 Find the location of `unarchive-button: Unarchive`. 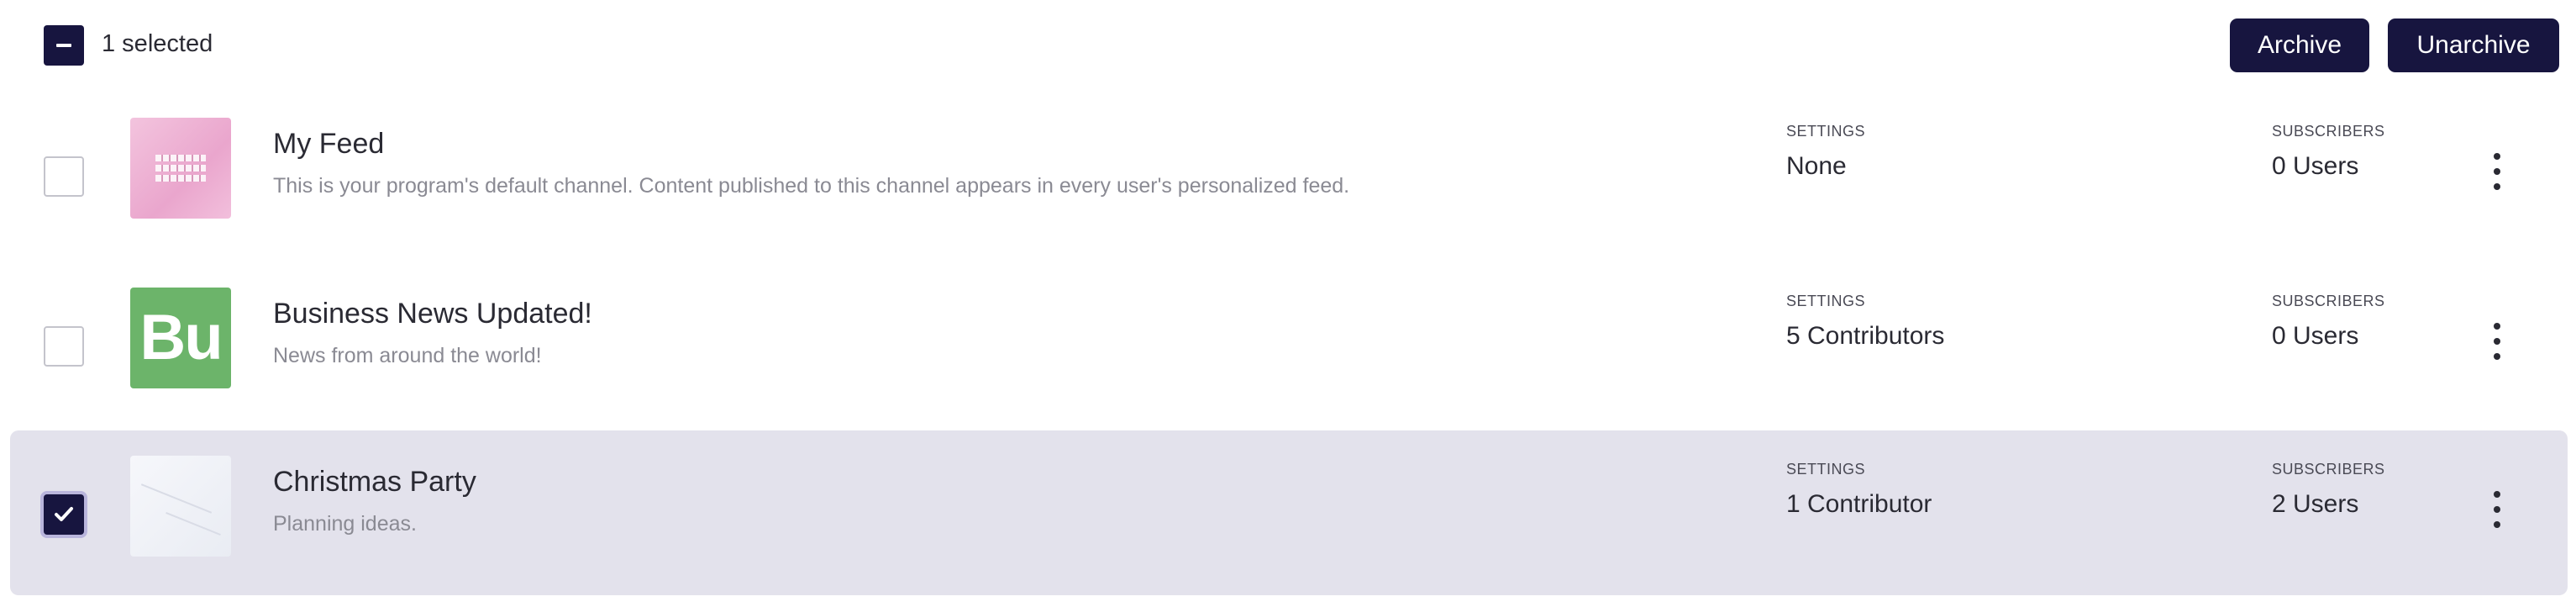

unarchive-button: Unarchive is located at coordinates (2473, 45).